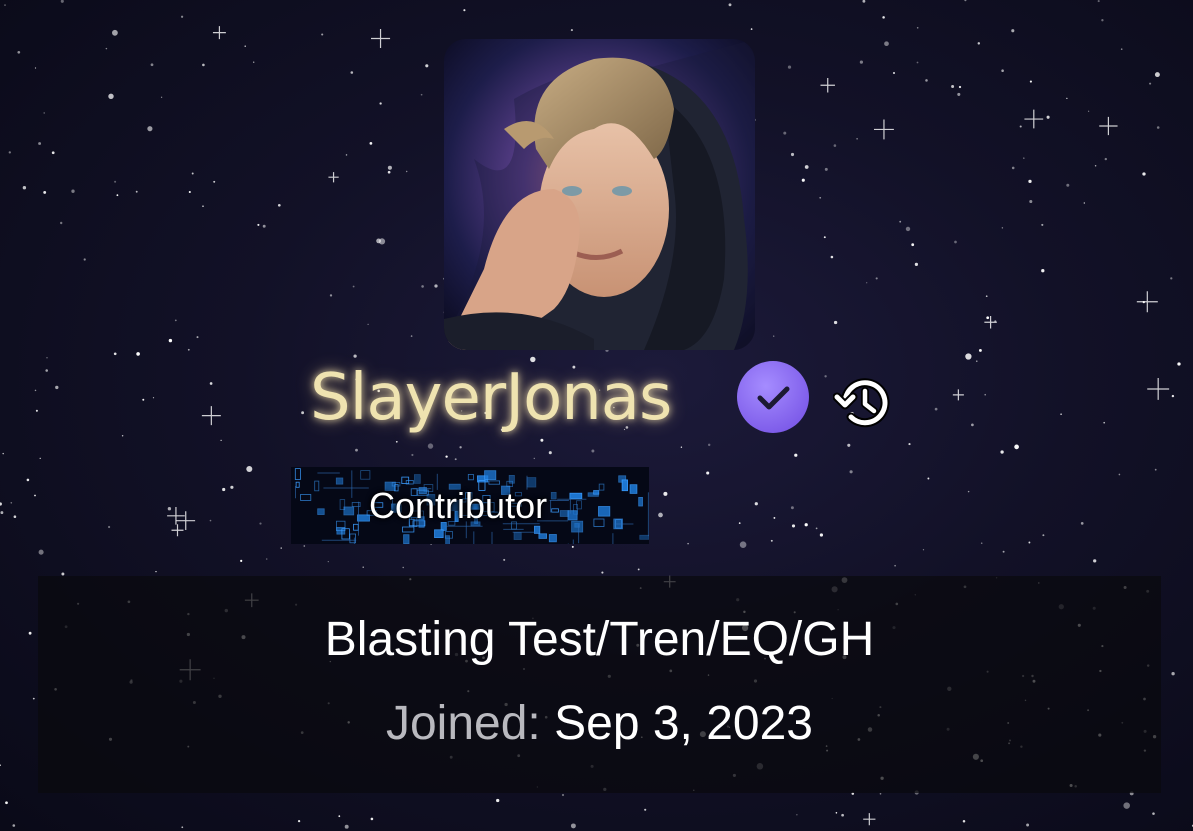  What do you see at coordinates (599, 194) in the screenshot?
I see `profile-avatar` at bounding box center [599, 194].